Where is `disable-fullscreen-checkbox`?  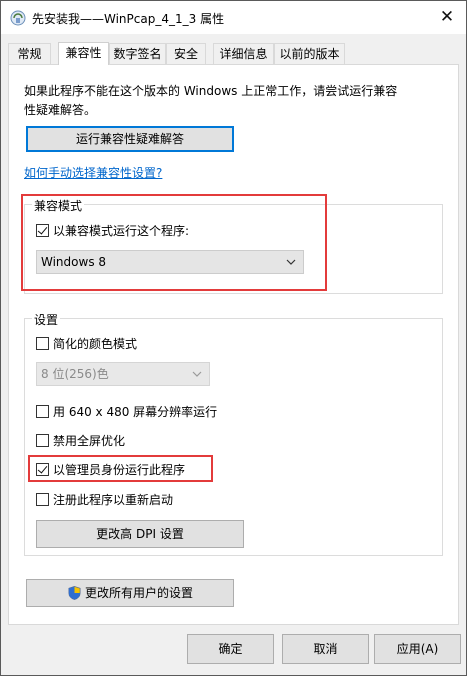
disable-fullscreen-checkbox is located at coordinates (42, 440).